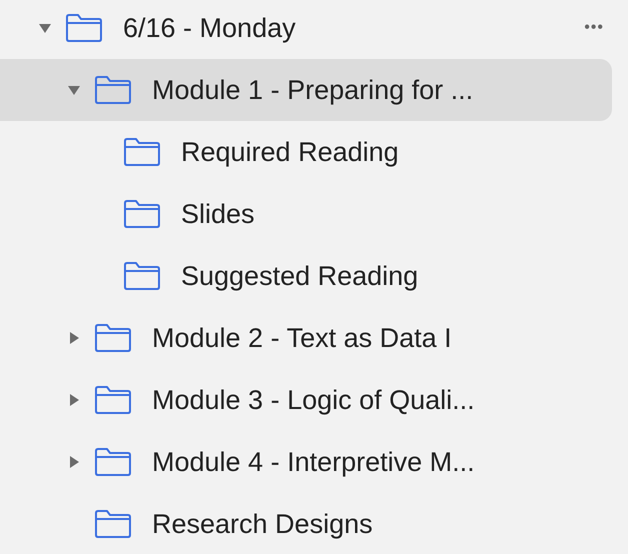  What do you see at coordinates (262, 524) in the screenshot?
I see `item-label: Research Designs` at bounding box center [262, 524].